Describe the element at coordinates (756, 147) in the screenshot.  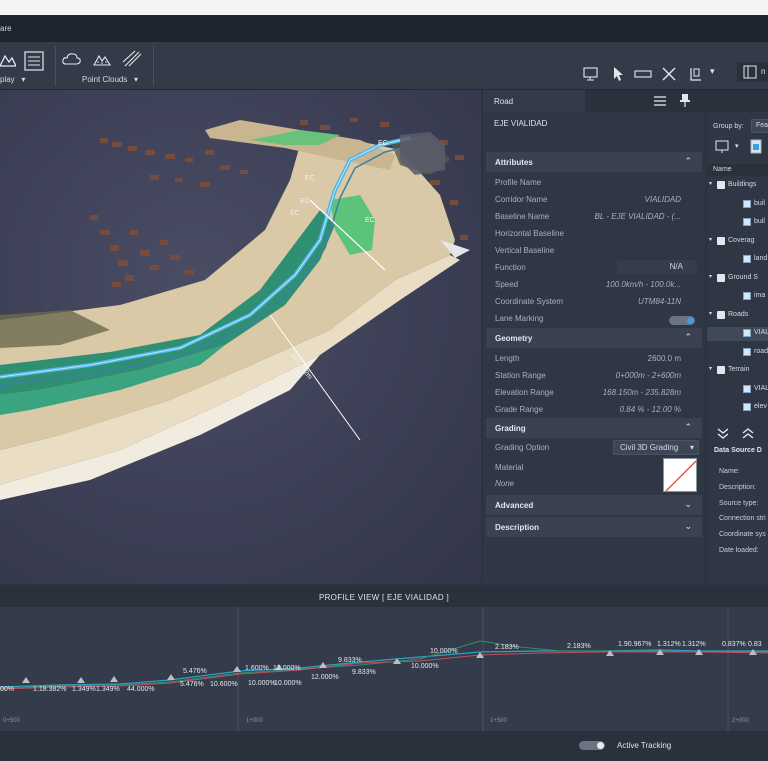
I see `document-icon` at that location.